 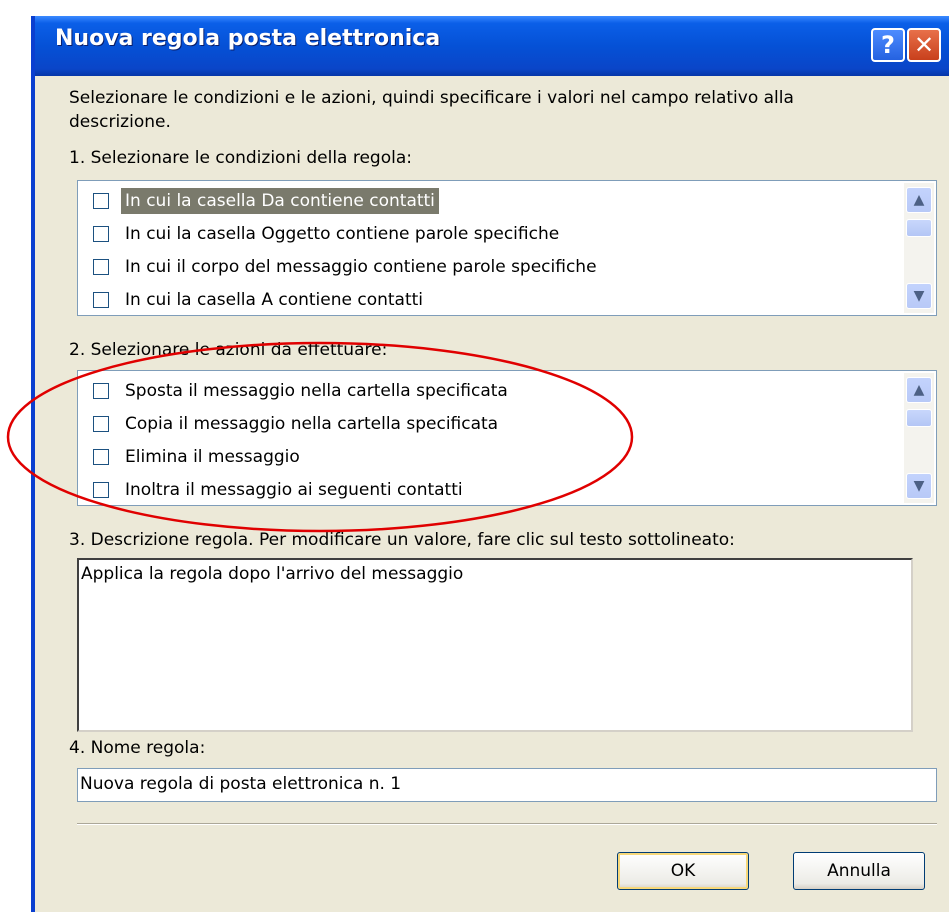 I want to click on divider, so click(x=507, y=824).